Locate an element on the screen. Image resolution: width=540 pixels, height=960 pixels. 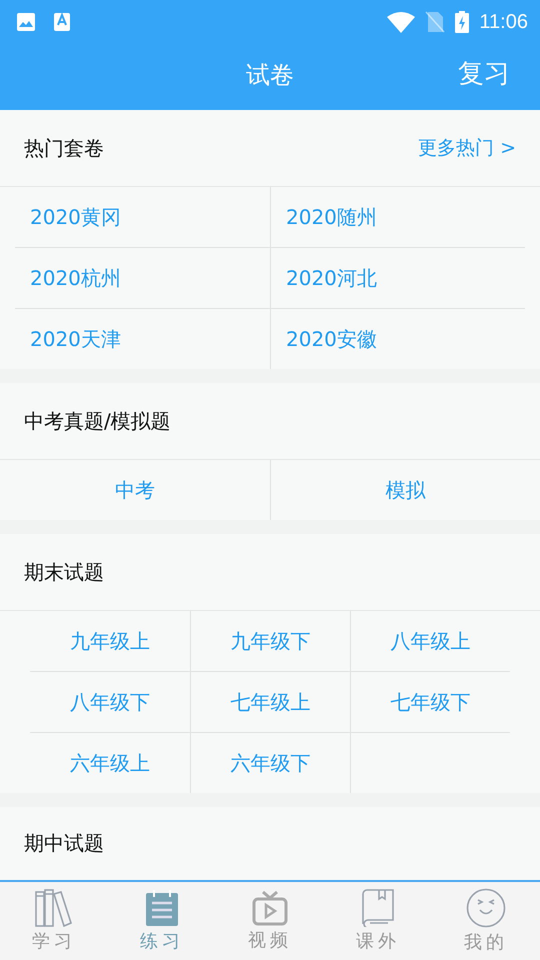
paper-link: 八年级上 is located at coordinates (430, 641).